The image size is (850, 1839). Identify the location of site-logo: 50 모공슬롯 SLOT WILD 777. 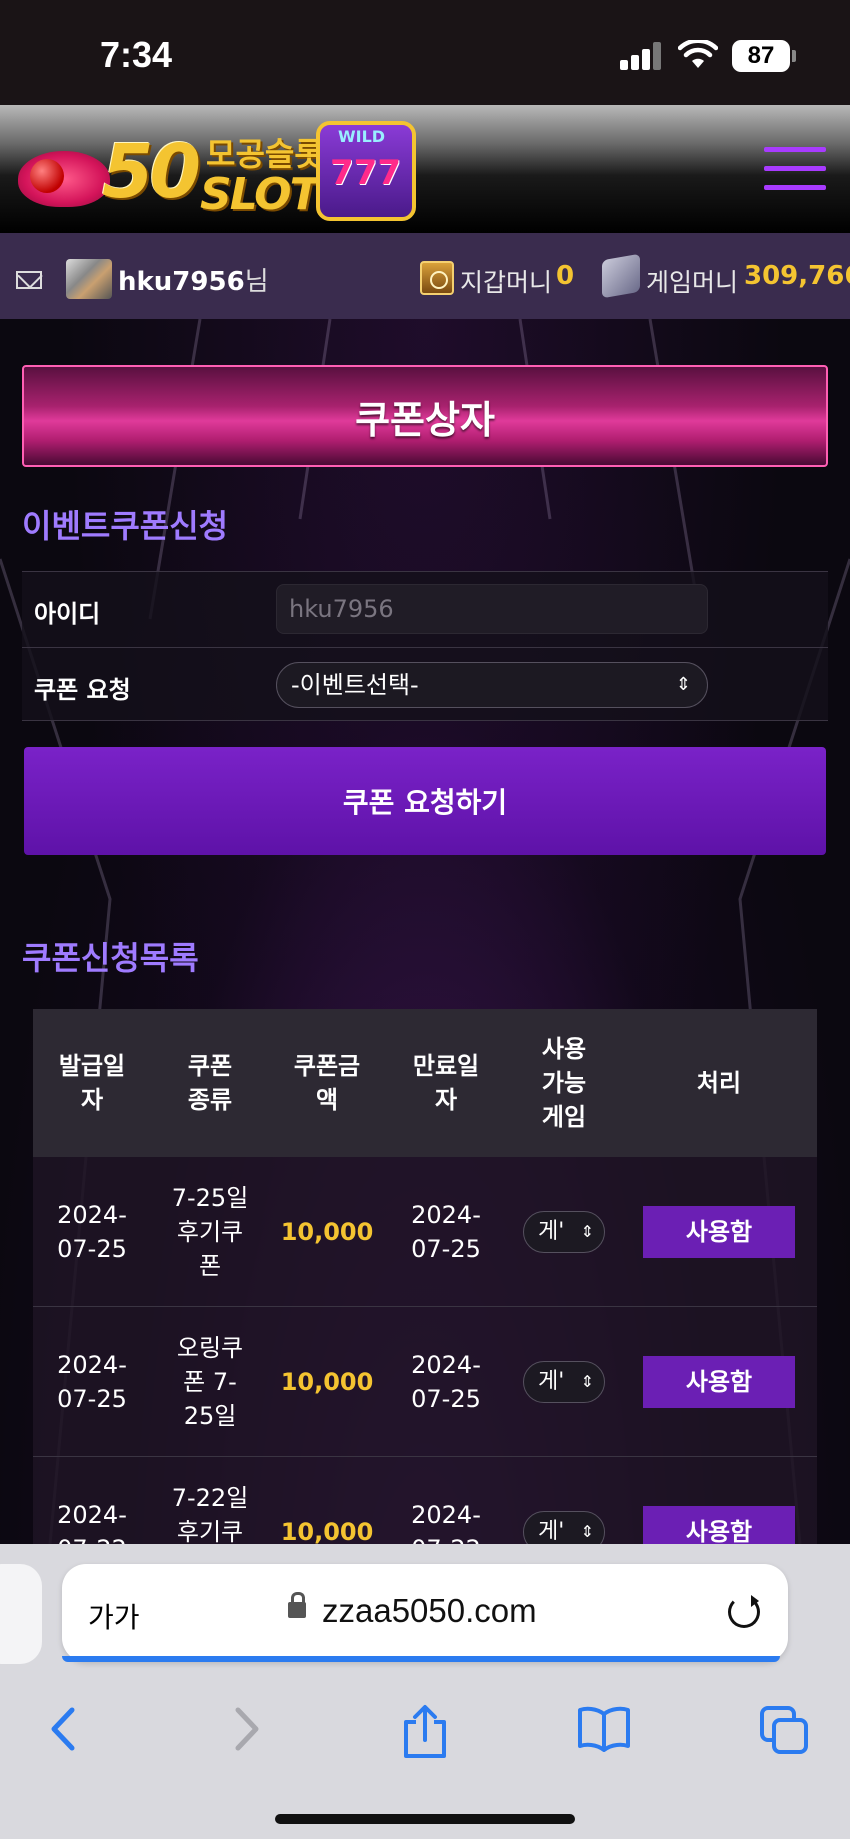
(220, 170).